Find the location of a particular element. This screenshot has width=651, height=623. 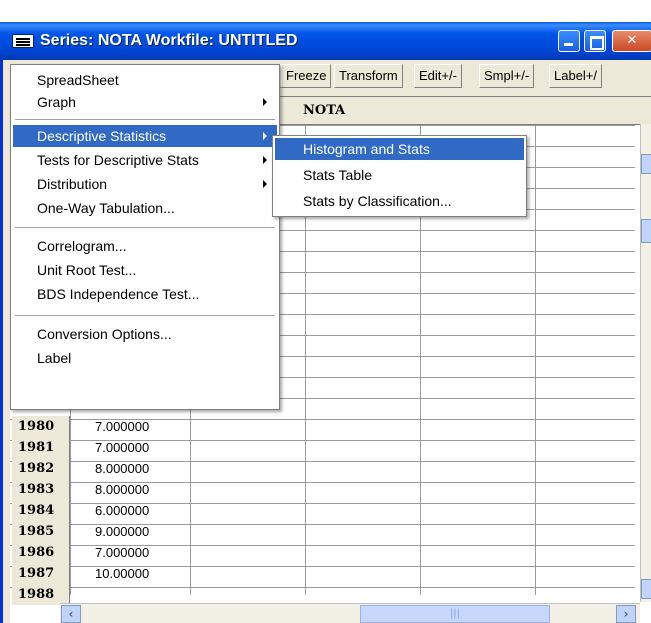

minimize-button is located at coordinates (569, 41).